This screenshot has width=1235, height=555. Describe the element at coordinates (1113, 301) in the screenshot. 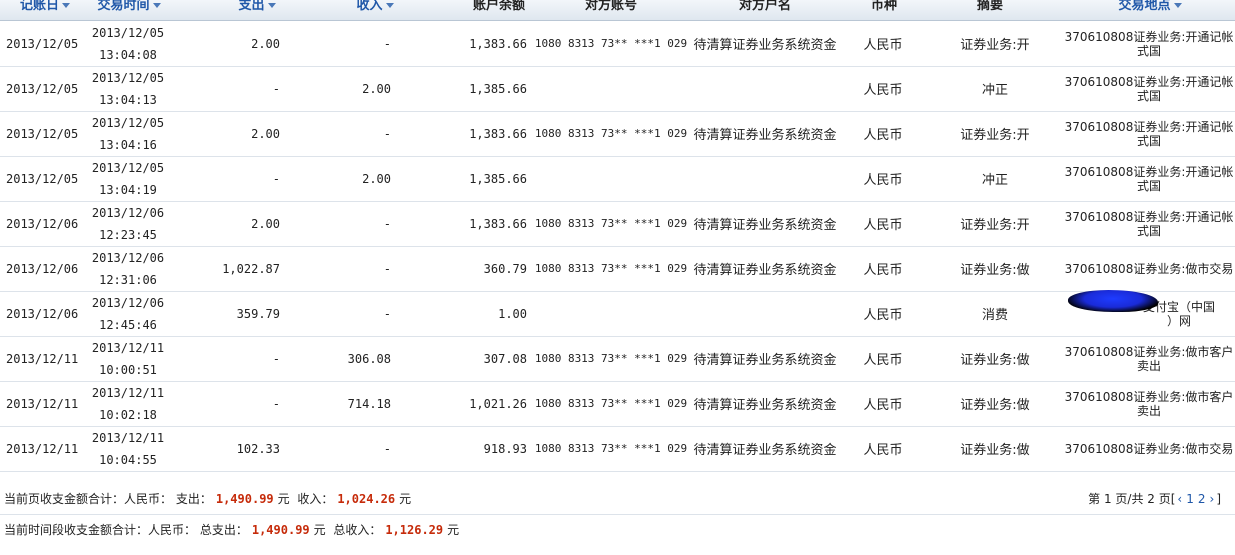

I see `redaction-mark` at that location.